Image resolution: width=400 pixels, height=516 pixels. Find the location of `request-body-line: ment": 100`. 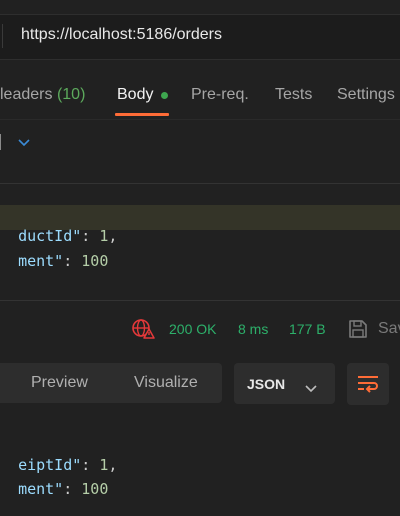

request-body-line: ment": 100 is located at coordinates (54, 252).